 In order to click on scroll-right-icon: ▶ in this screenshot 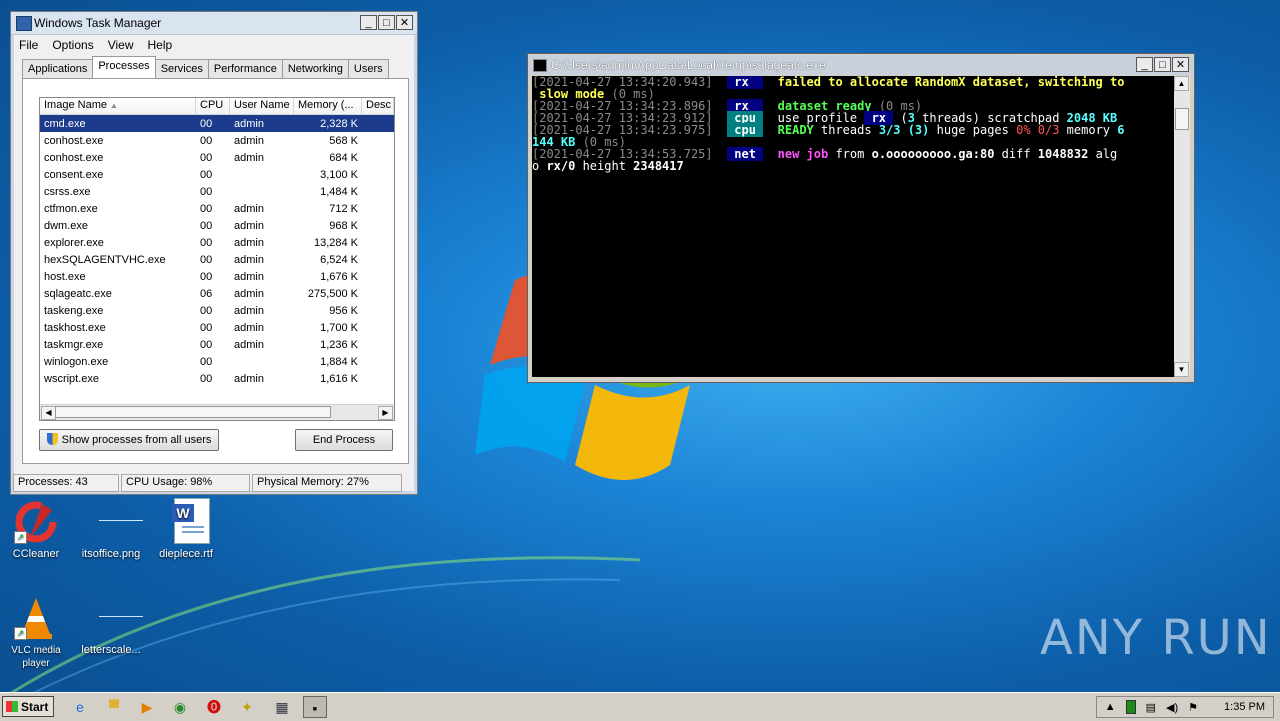, I will do `click(385, 413)`.